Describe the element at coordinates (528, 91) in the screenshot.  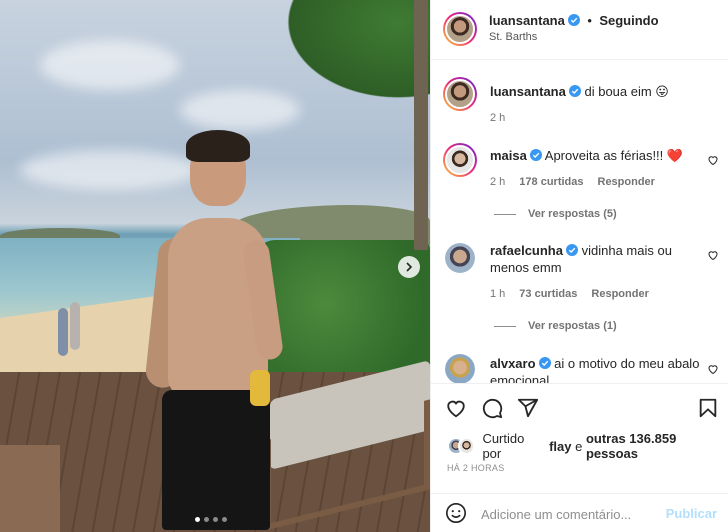
I see `caption-username: luansantana` at that location.